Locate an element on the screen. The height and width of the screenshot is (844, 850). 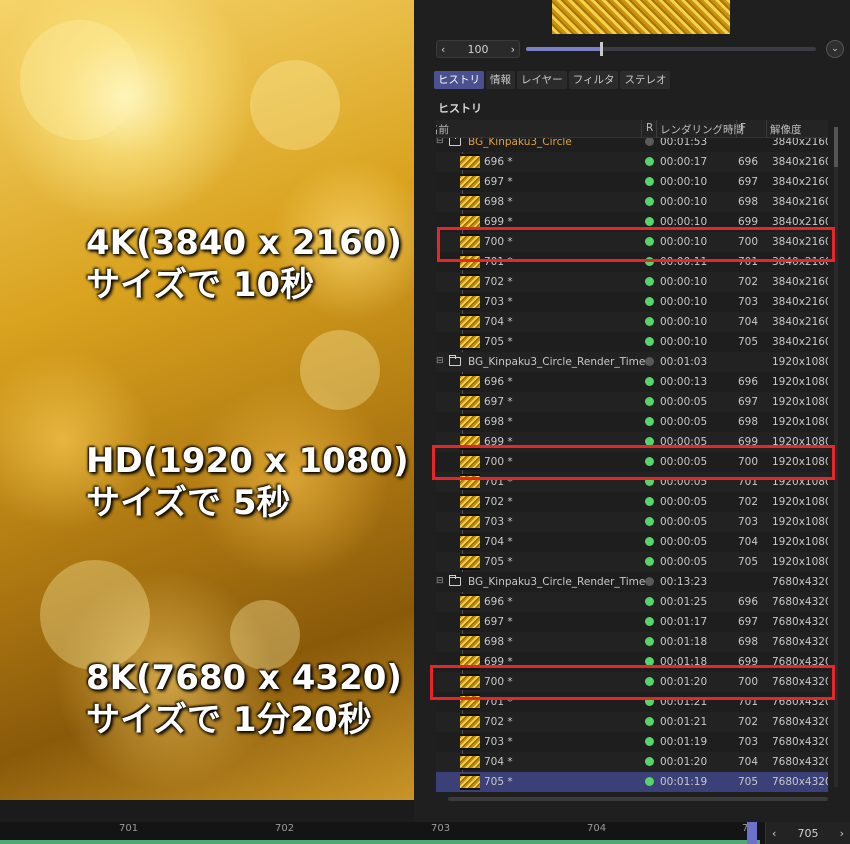
slider-handle is located at coordinates (602, 49).